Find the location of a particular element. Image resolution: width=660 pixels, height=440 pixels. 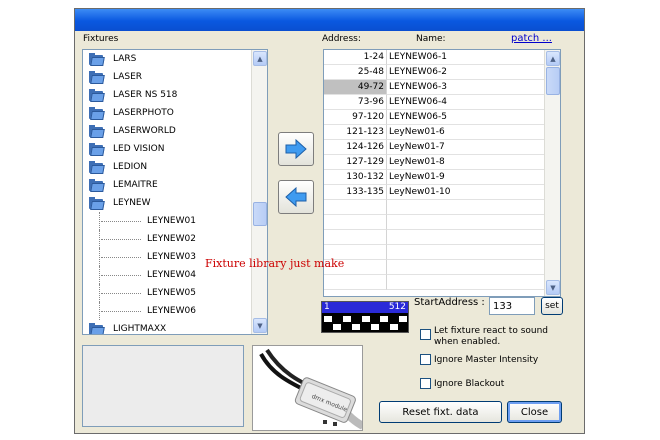

tree-item-label: LASER NS 518 is located at coordinates (145, 95).